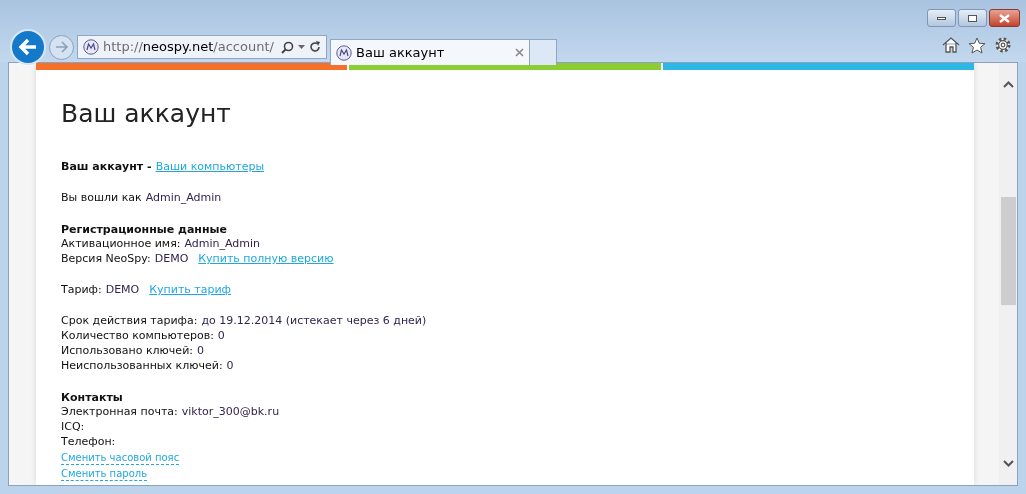  I want to click on maximize-button, so click(972, 18).